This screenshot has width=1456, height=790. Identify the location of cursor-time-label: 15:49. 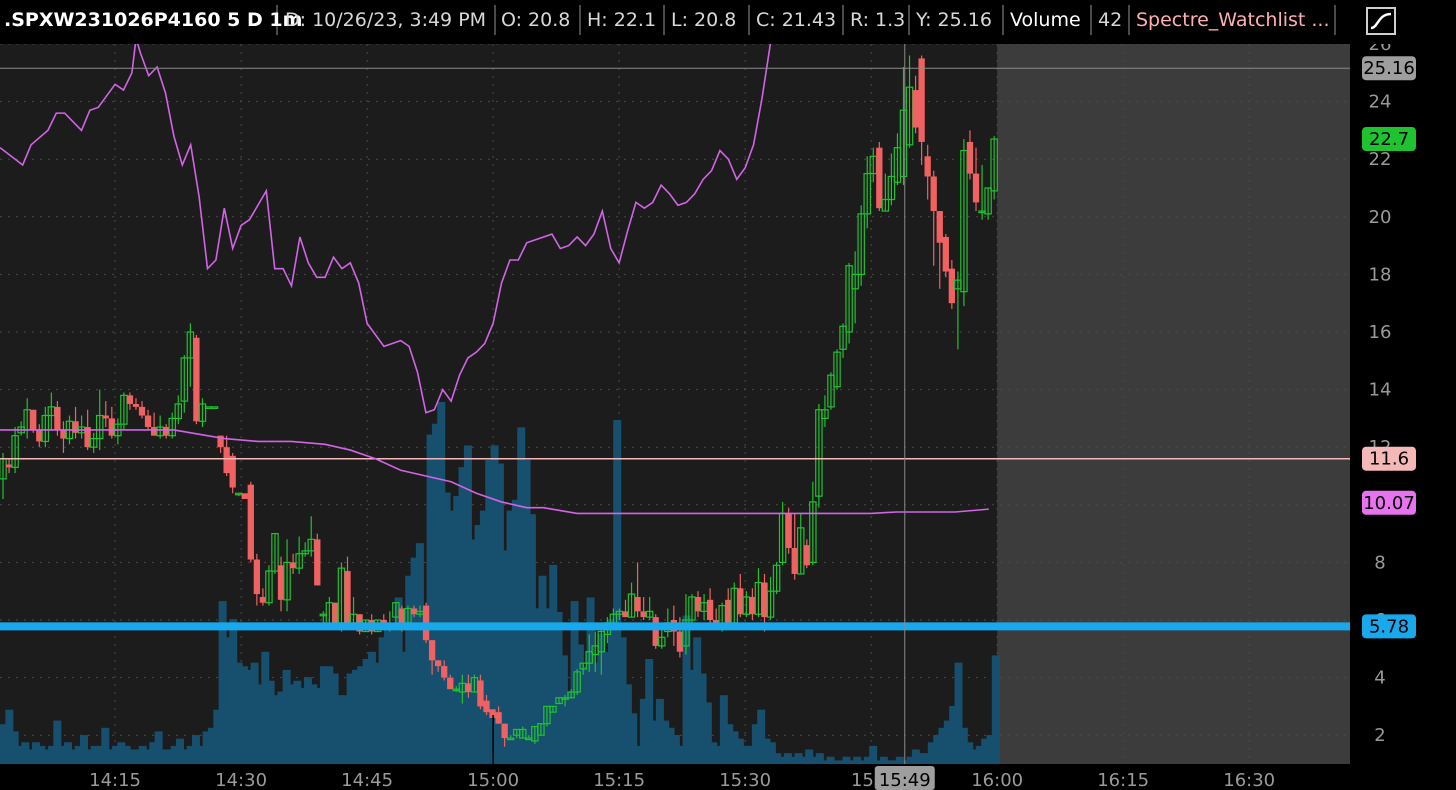
(905, 780).